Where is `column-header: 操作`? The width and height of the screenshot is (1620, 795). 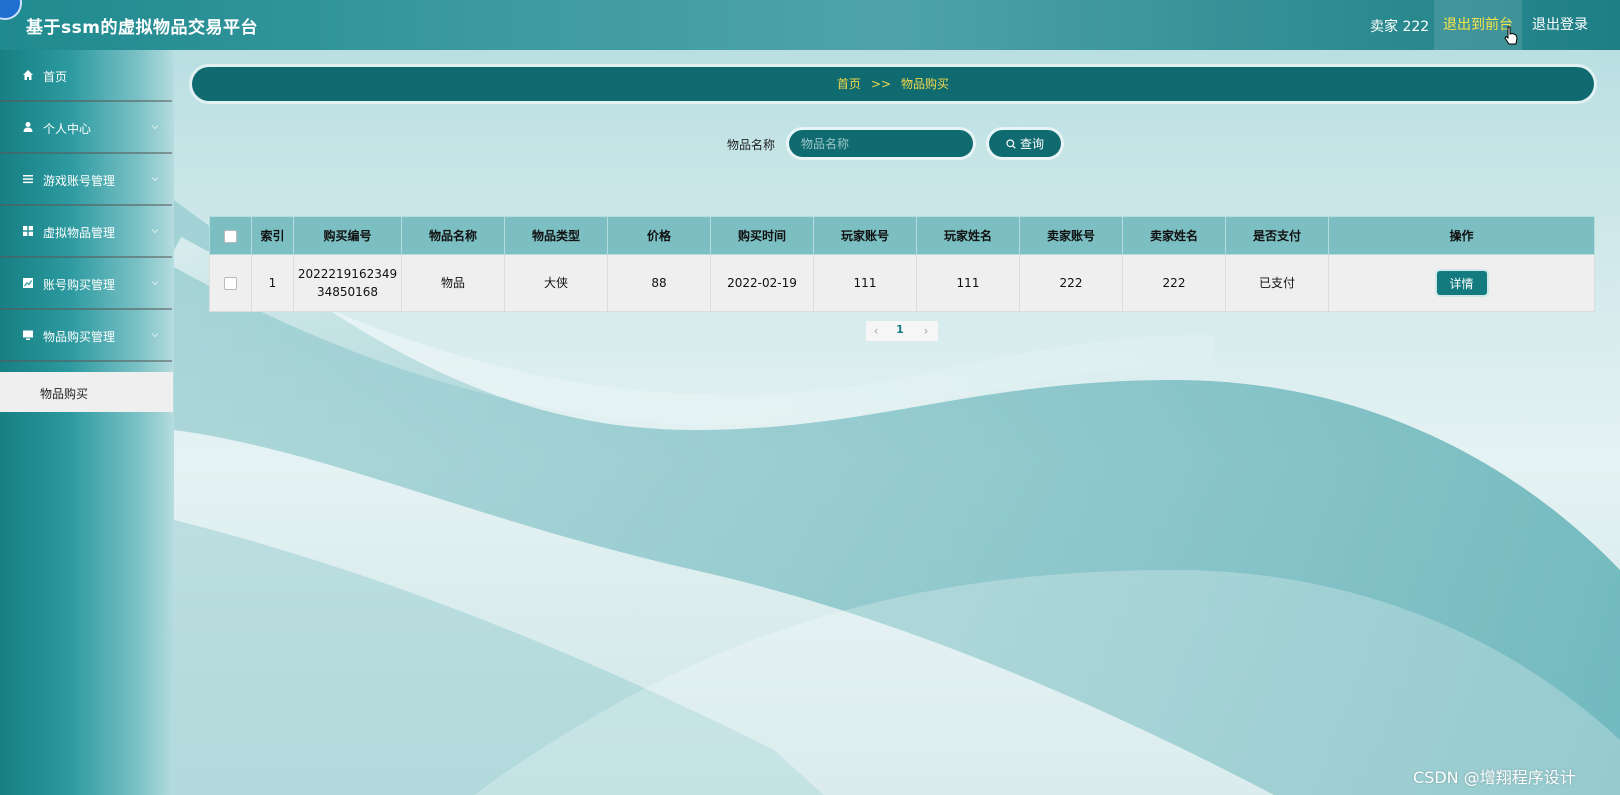
column-header: 操作 is located at coordinates (1461, 235).